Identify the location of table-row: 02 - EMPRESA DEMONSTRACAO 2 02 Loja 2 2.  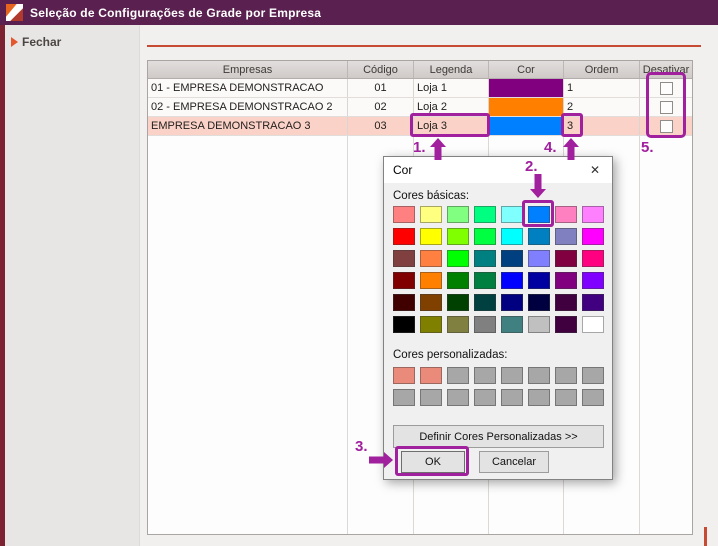
(420, 107).